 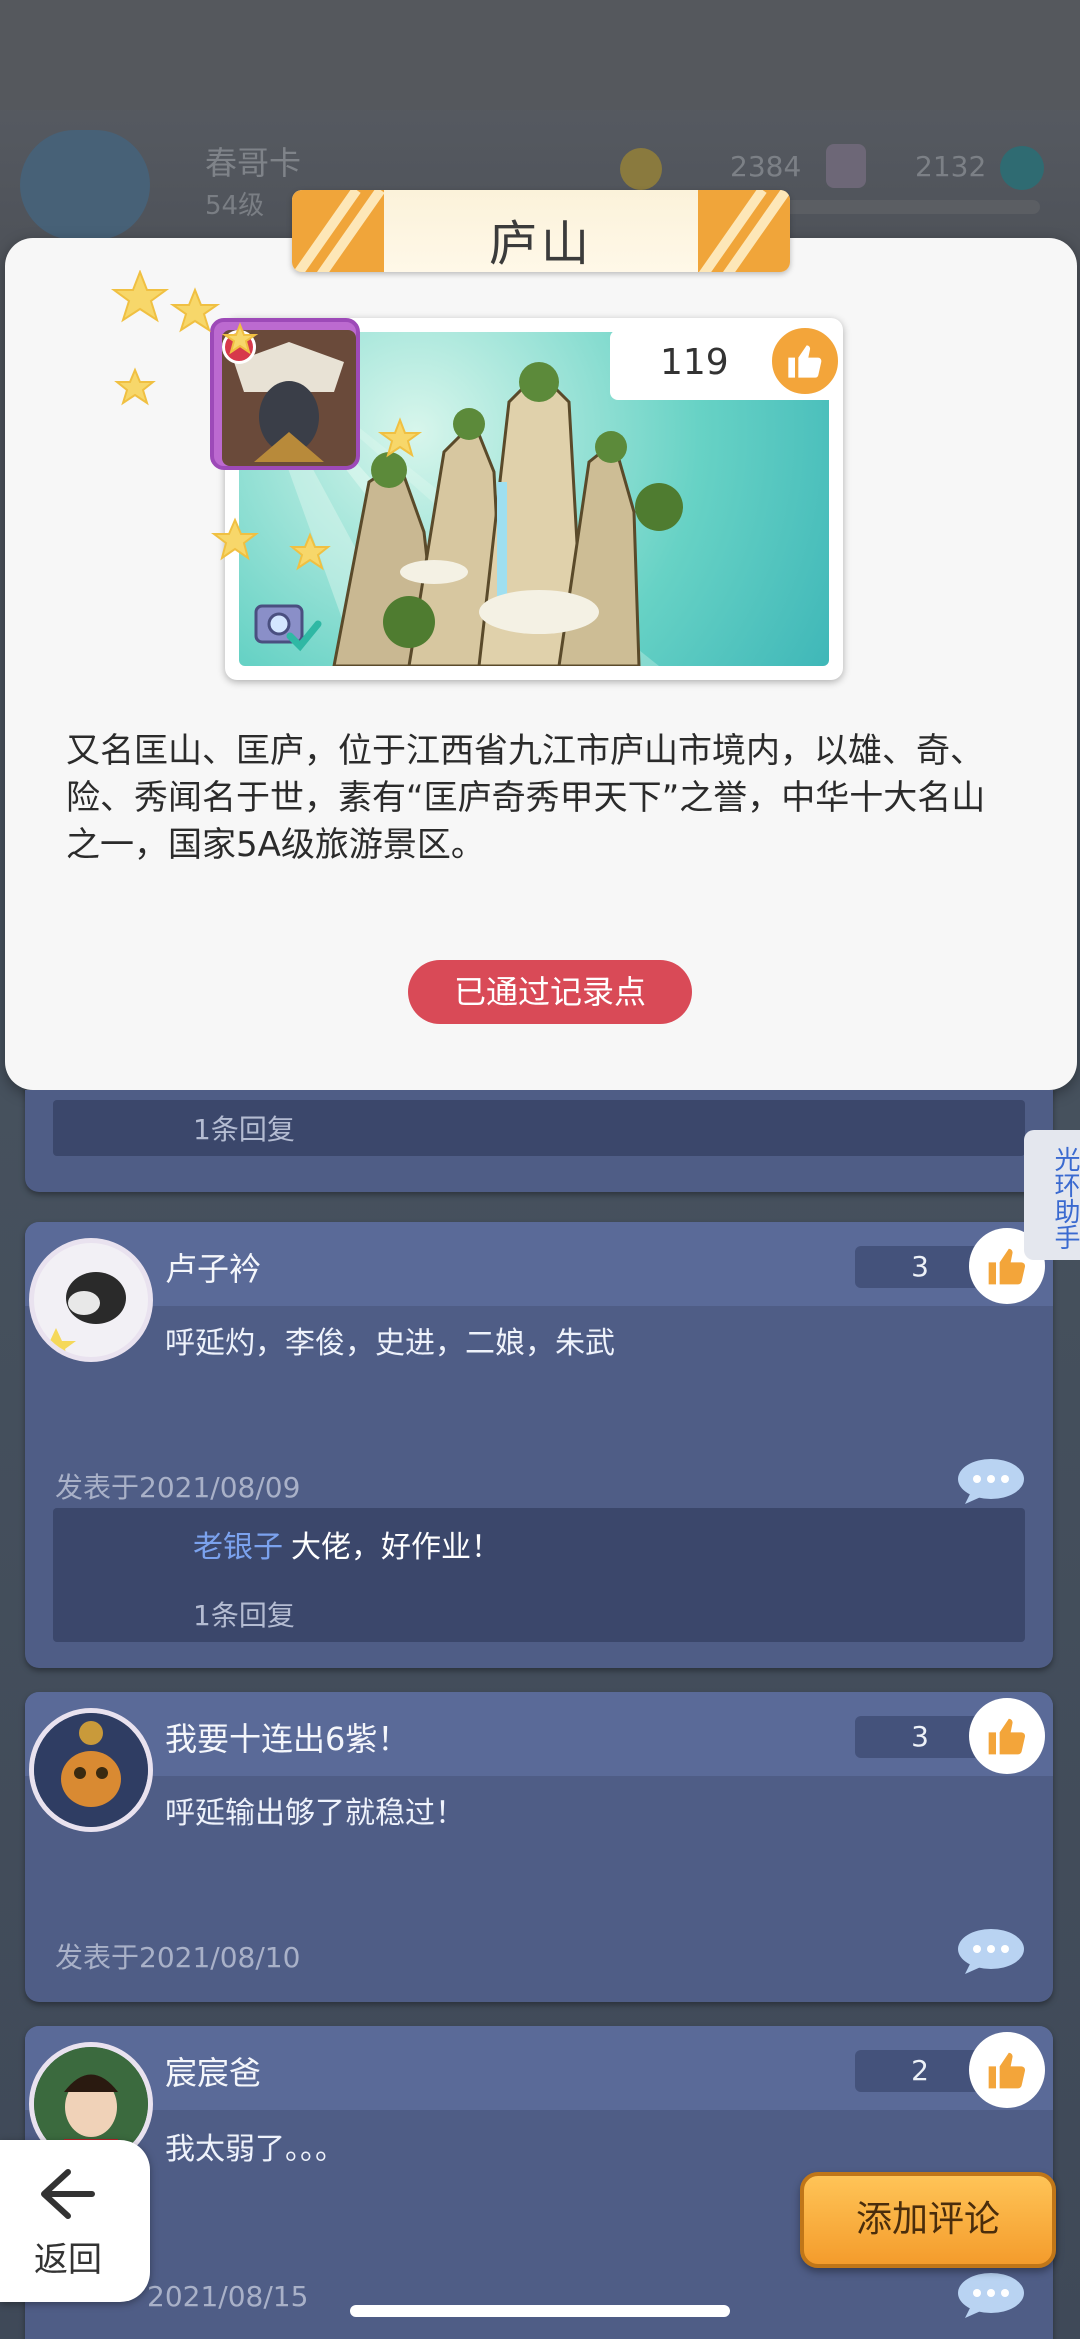 What do you see at coordinates (396, 1547) in the screenshot?
I see `reply-text: 大佬，好作业！` at bounding box center [396, 1547].